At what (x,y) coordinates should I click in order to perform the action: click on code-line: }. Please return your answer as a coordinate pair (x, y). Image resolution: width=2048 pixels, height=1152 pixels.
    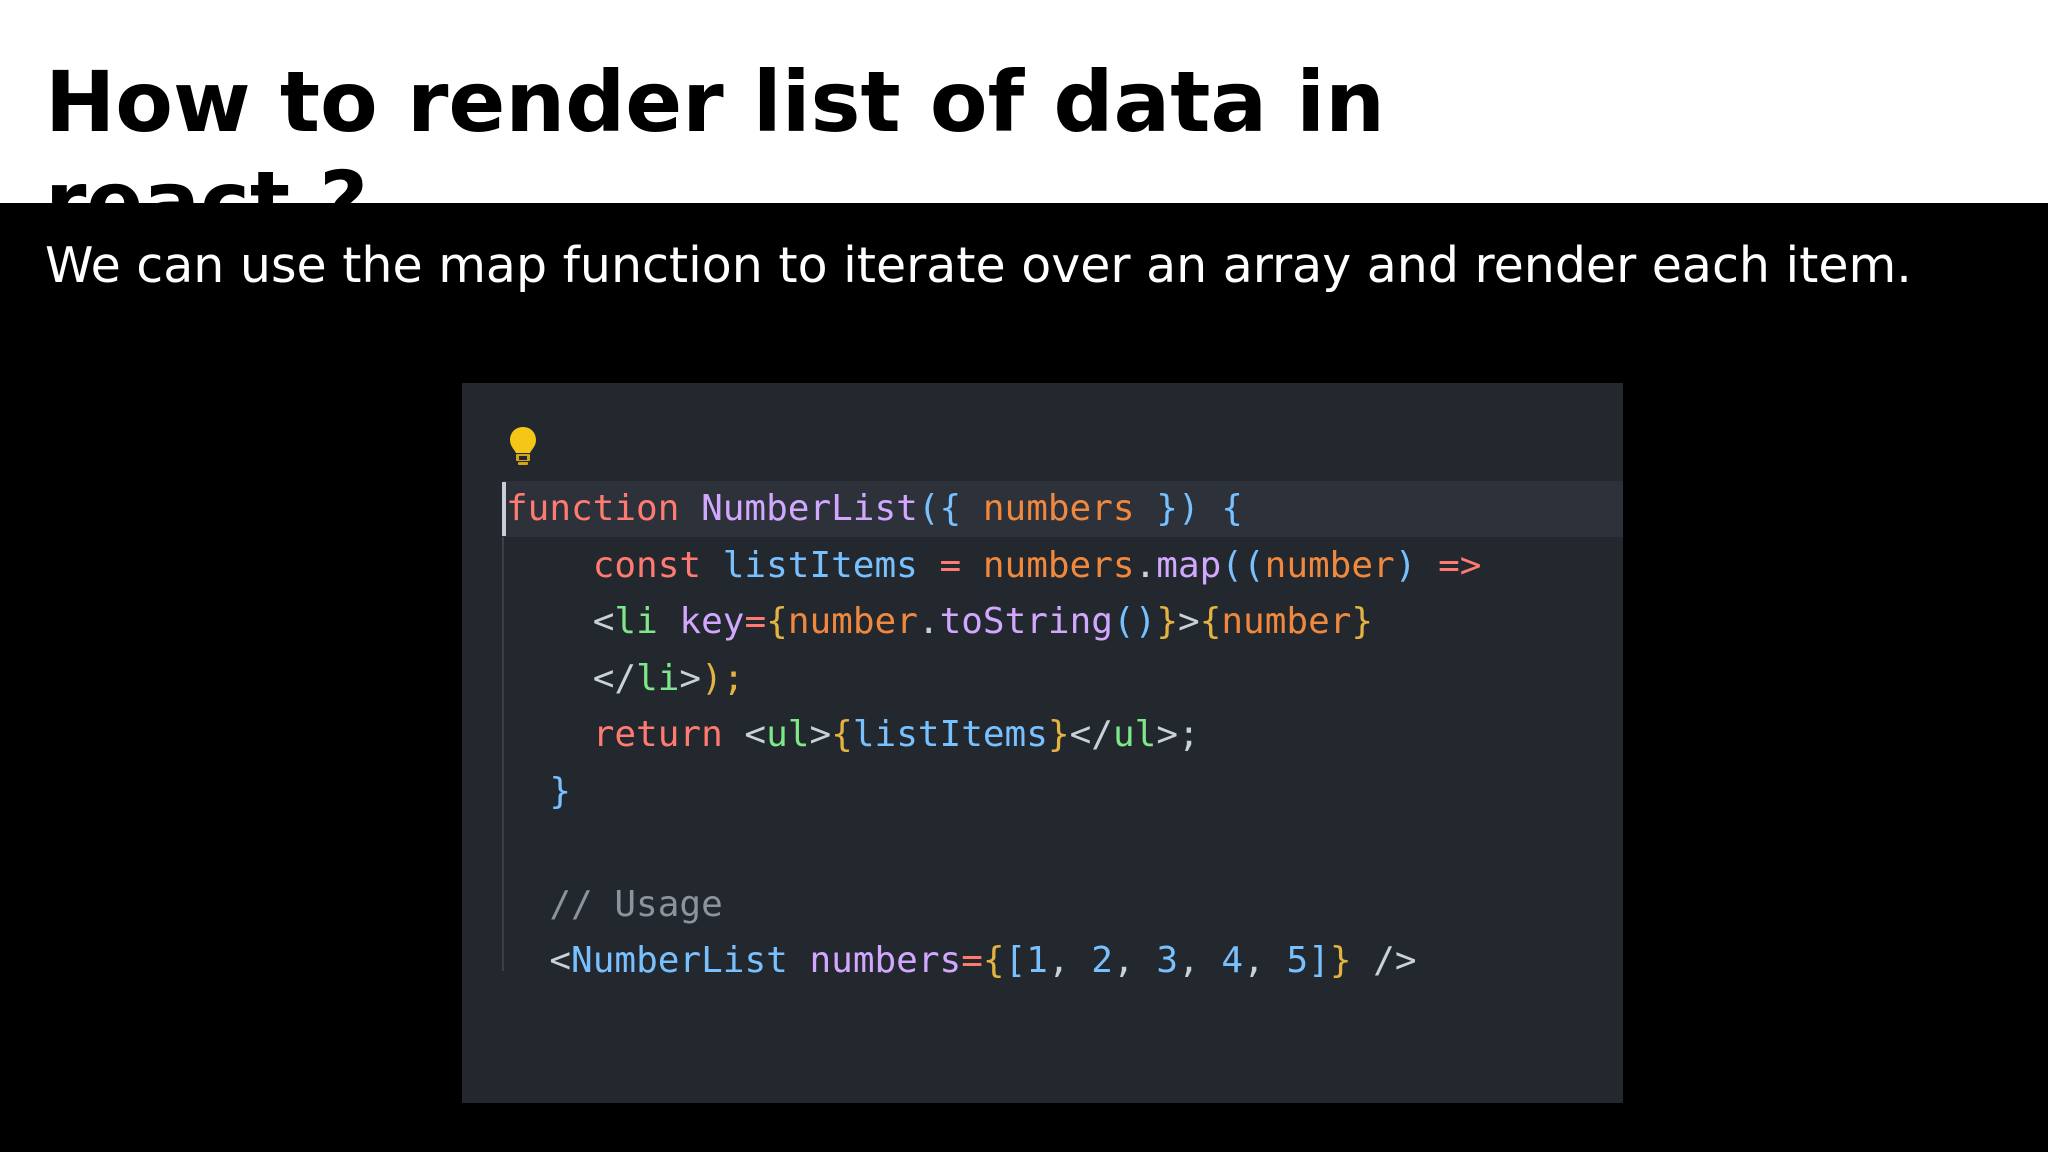
    Looking at the image, I should click on (993, 792).